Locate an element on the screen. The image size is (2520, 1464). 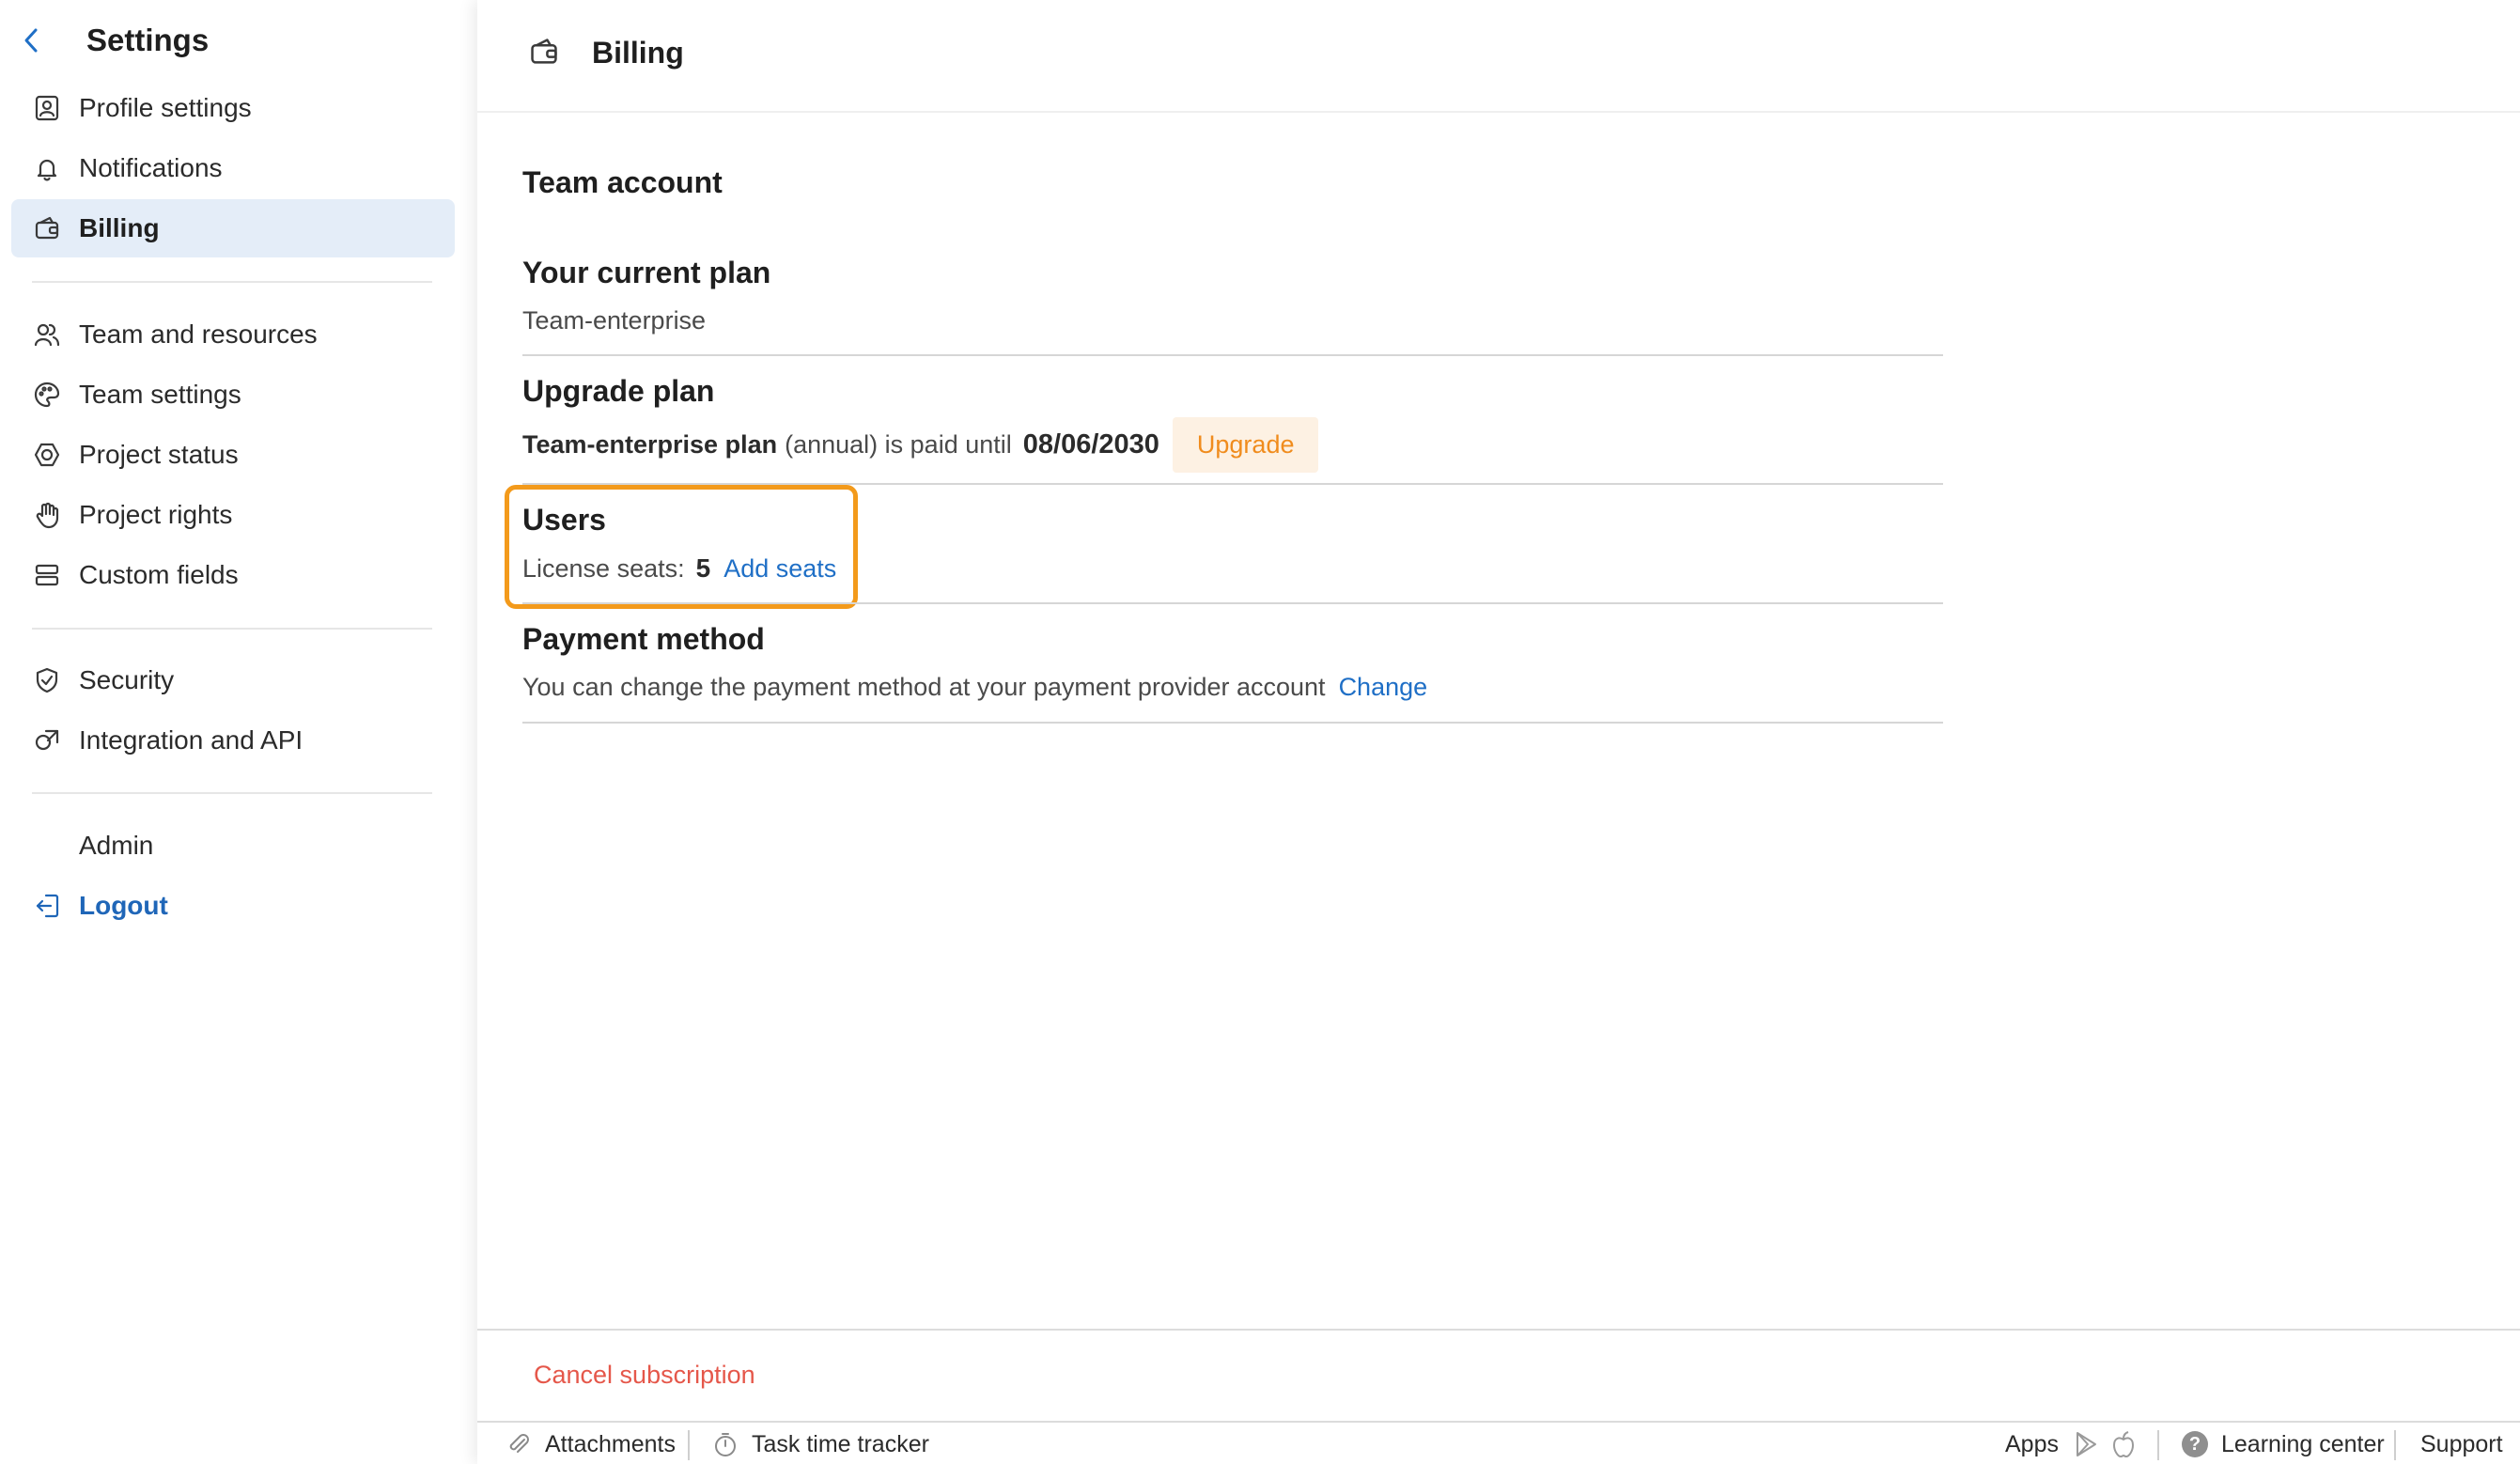
plan-name: Team-enterprise plan is located at coordinates (650, 445).